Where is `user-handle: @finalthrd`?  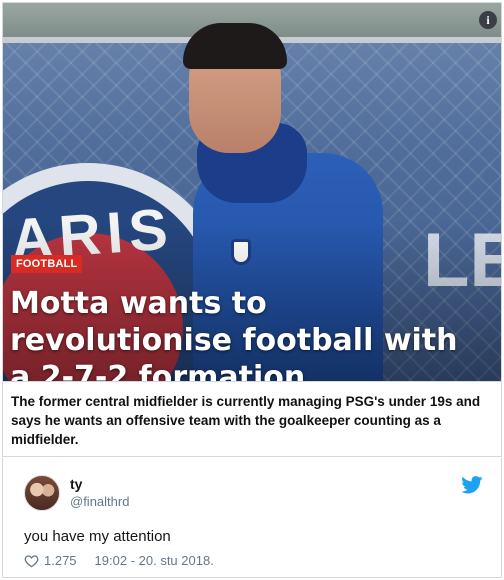
user-handle: @finalthrd is located at coordinates (99, 501).